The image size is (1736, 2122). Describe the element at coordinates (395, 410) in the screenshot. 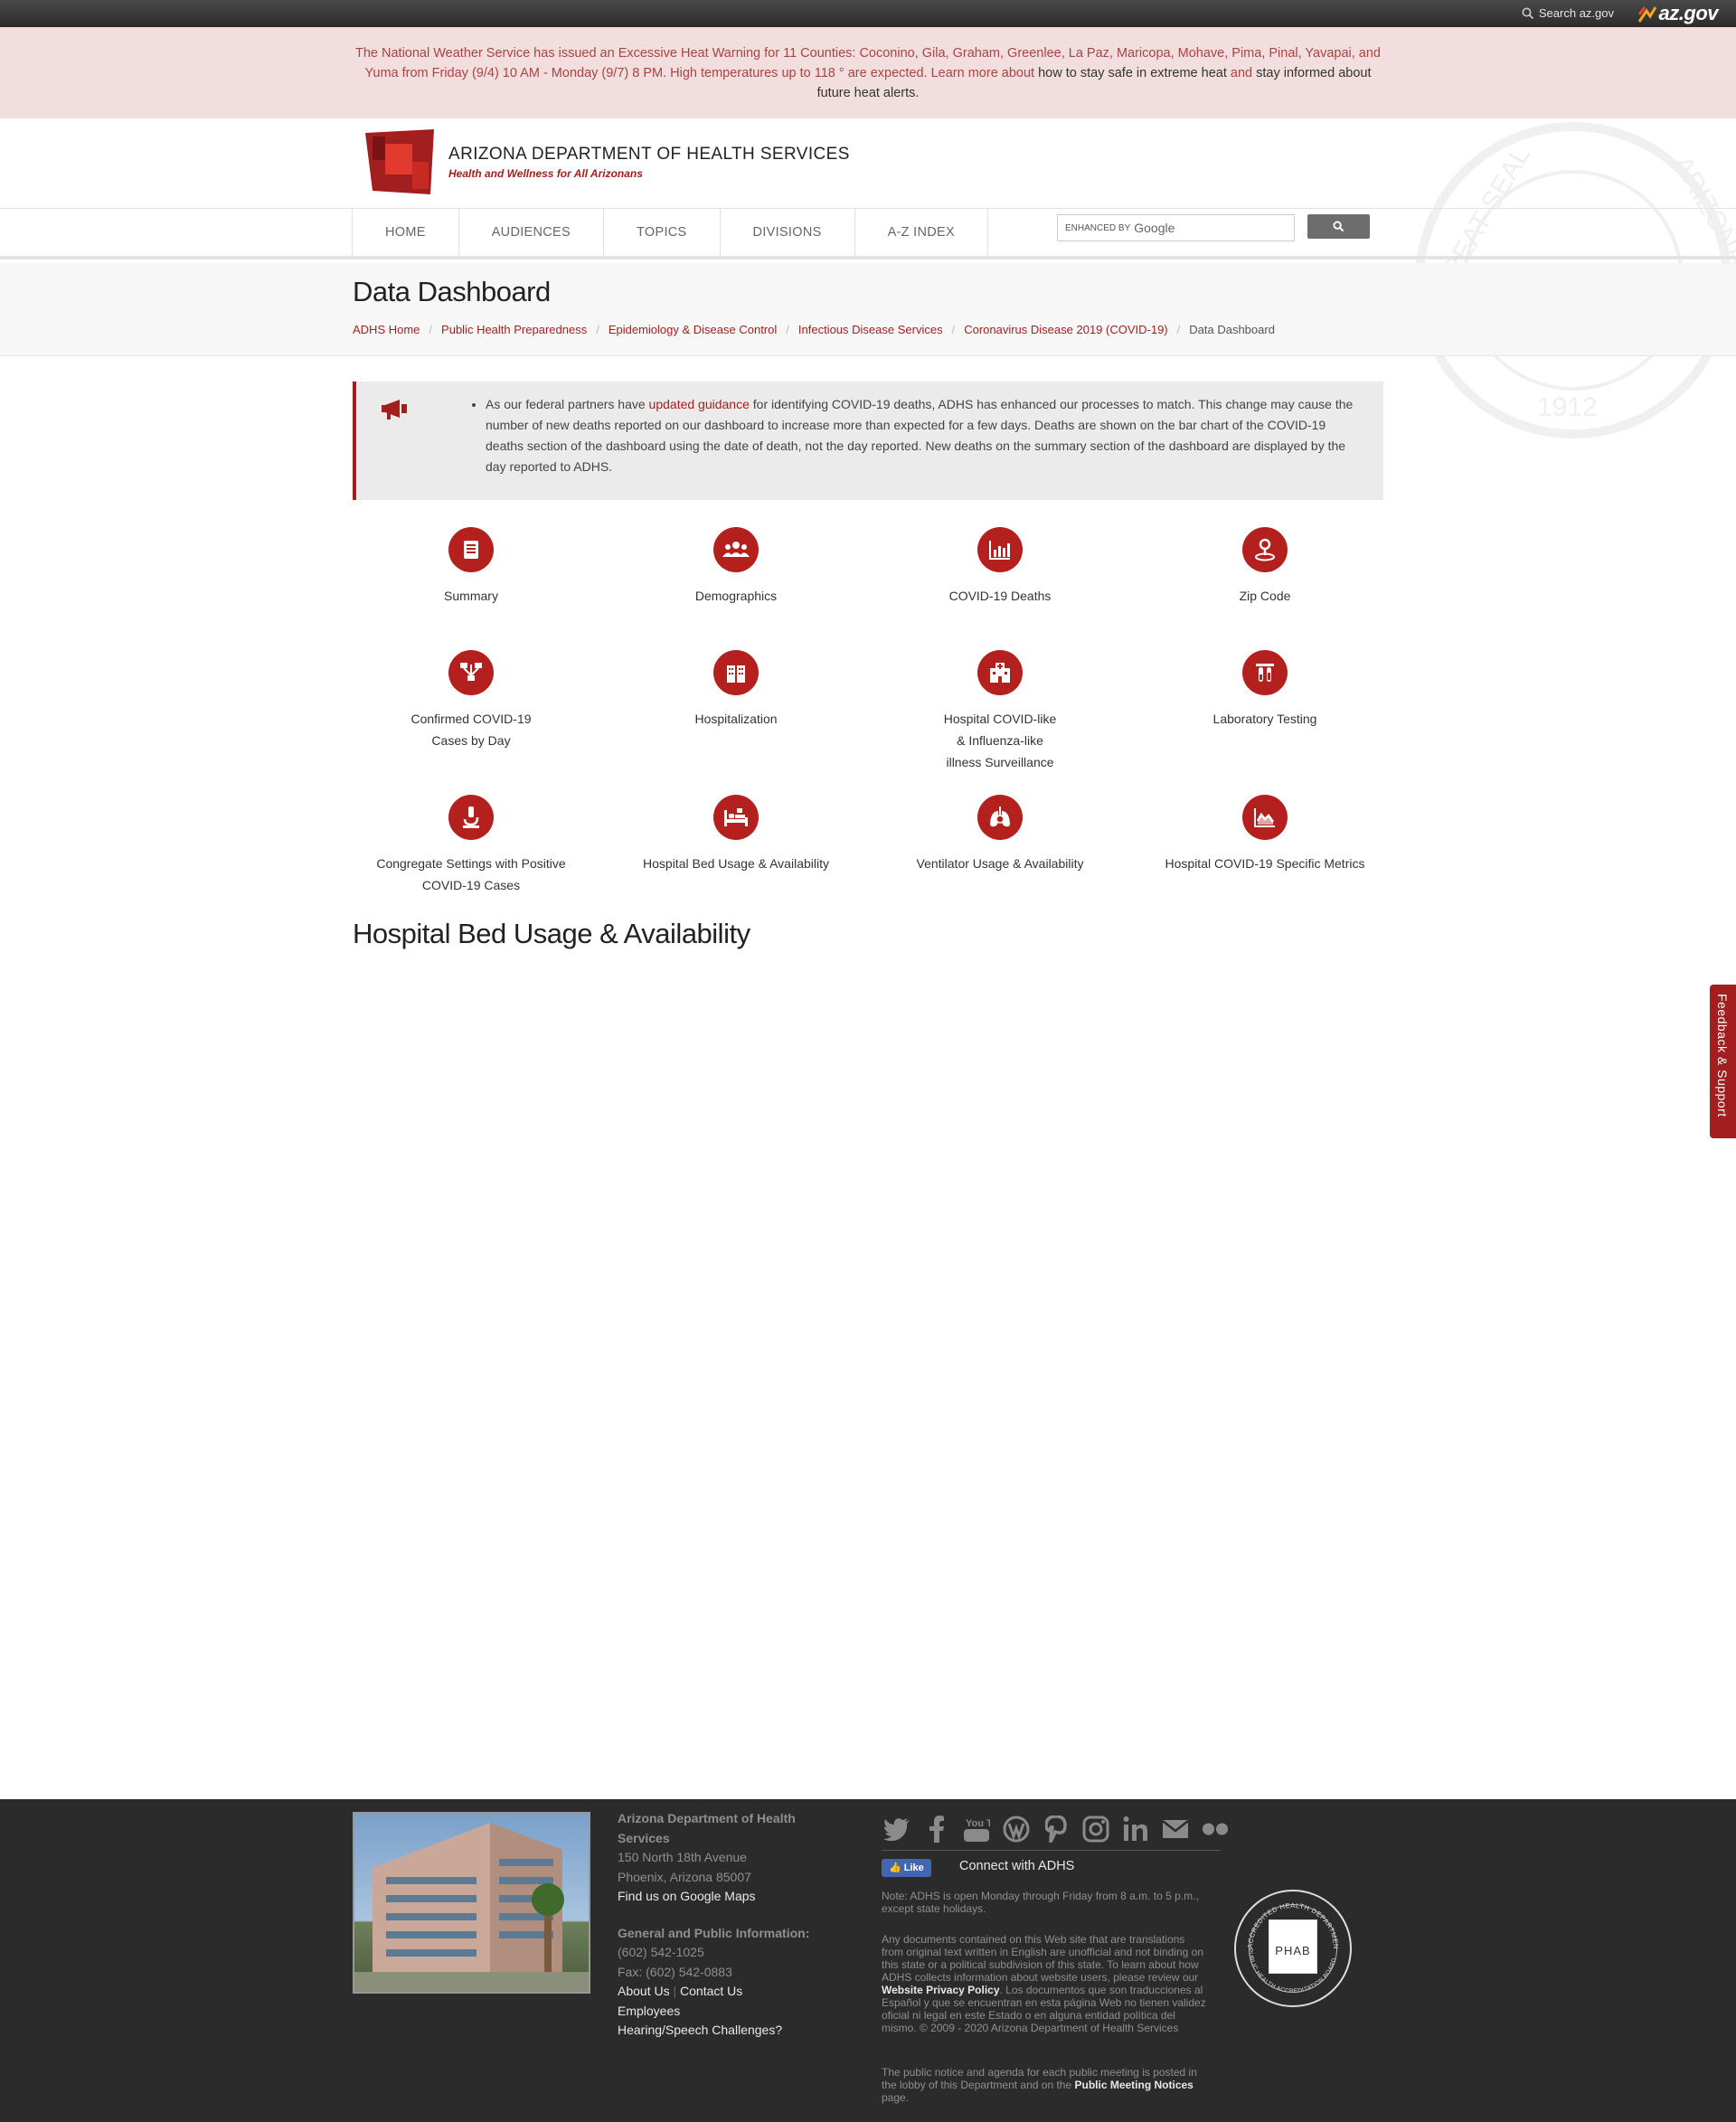

I see `megaphone-icon` at that location.